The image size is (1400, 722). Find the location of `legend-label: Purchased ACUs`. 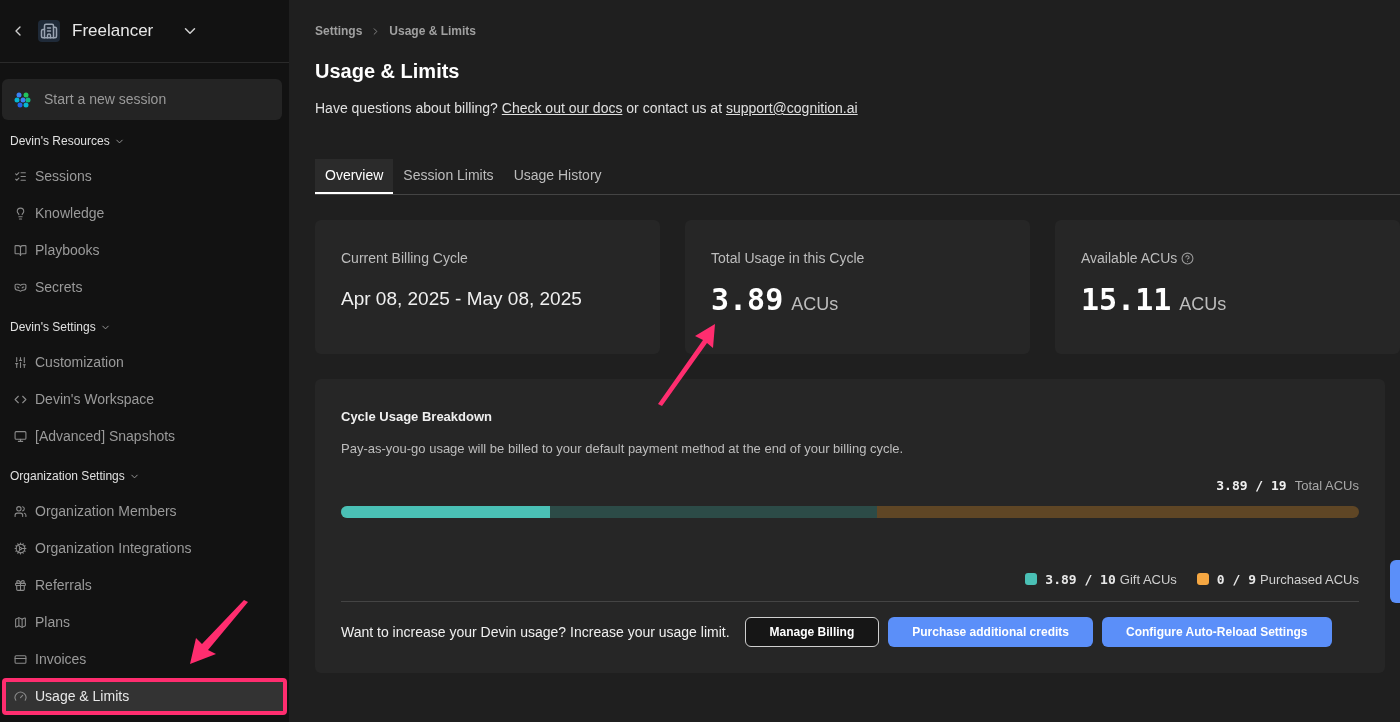

legend-label: Purchased ACUs is located at coordinates (1309, 579).